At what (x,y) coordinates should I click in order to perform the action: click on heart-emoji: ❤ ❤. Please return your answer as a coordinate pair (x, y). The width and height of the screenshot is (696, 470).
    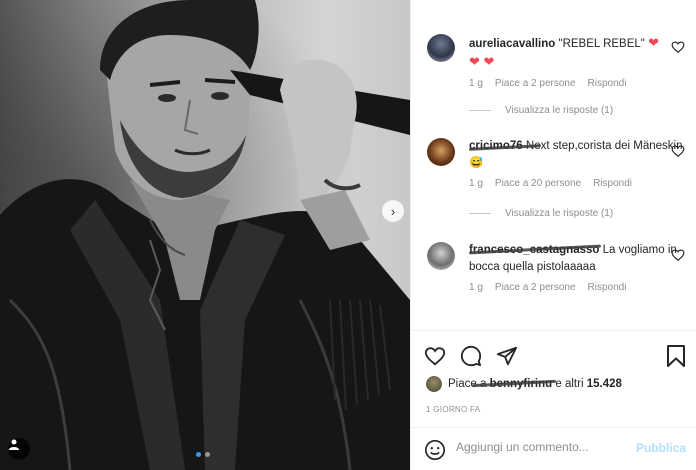
    Looking at the image, I should click on (482, 61).